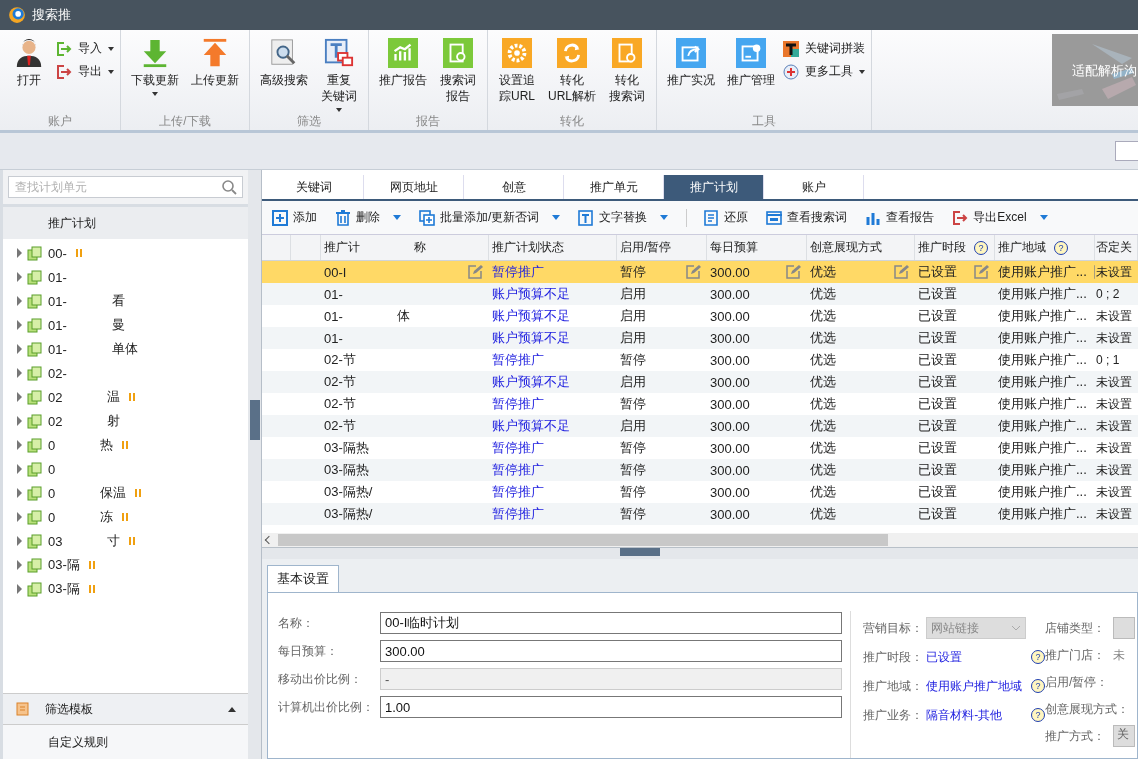  Describe the element at coordinates (85, 48) in the screenshot. I see `ribbon-button: 导入` at that location.